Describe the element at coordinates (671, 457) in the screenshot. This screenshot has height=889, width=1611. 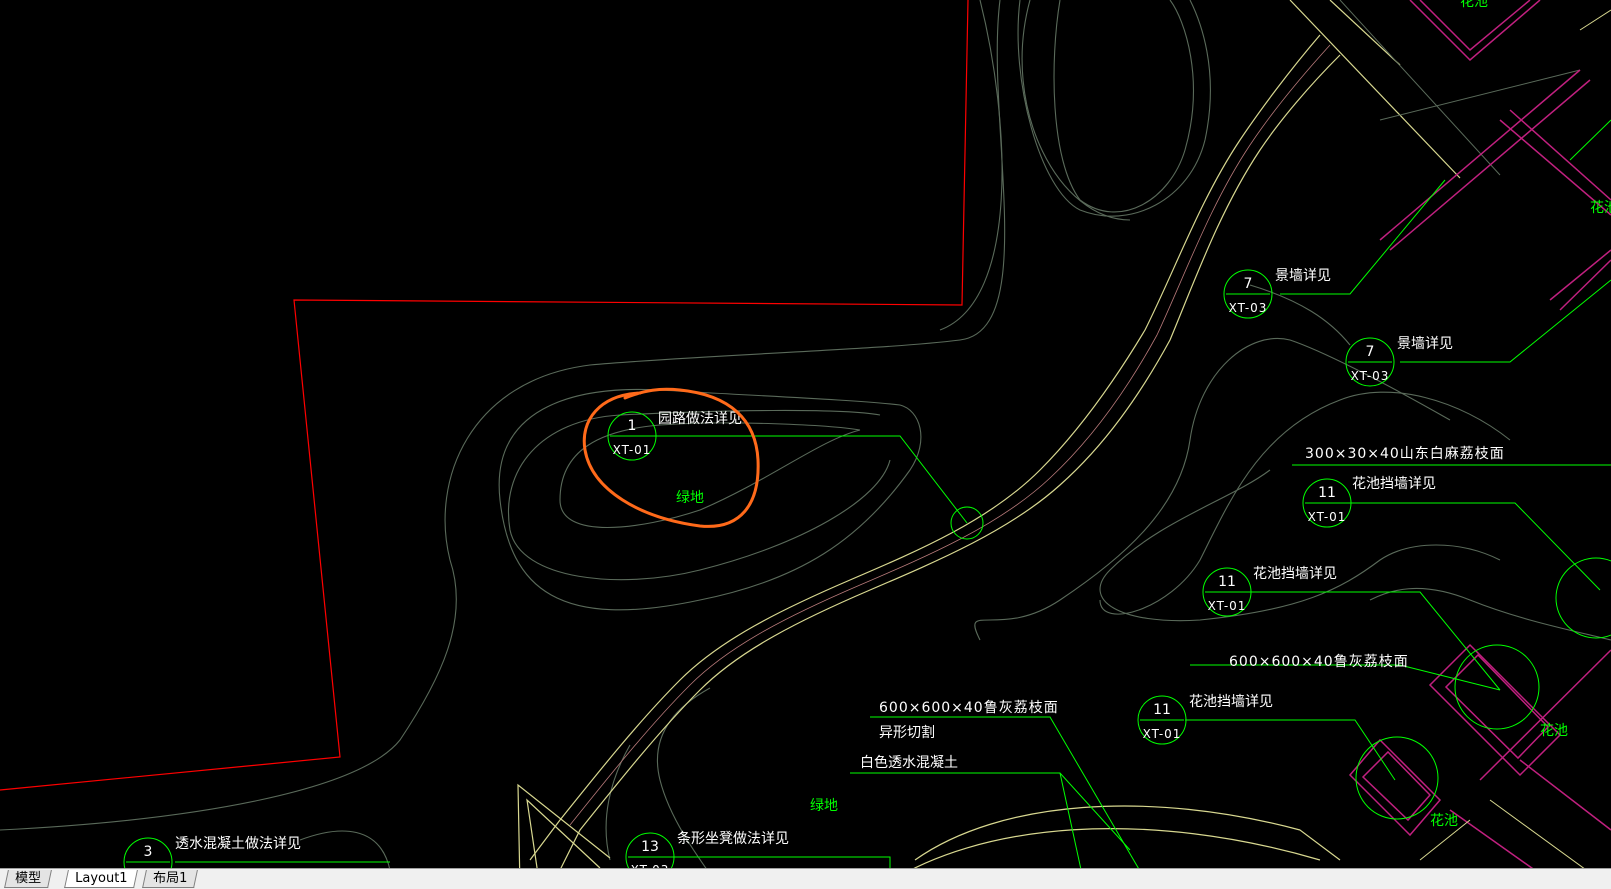
I see `orange-markup-circle` at that location.